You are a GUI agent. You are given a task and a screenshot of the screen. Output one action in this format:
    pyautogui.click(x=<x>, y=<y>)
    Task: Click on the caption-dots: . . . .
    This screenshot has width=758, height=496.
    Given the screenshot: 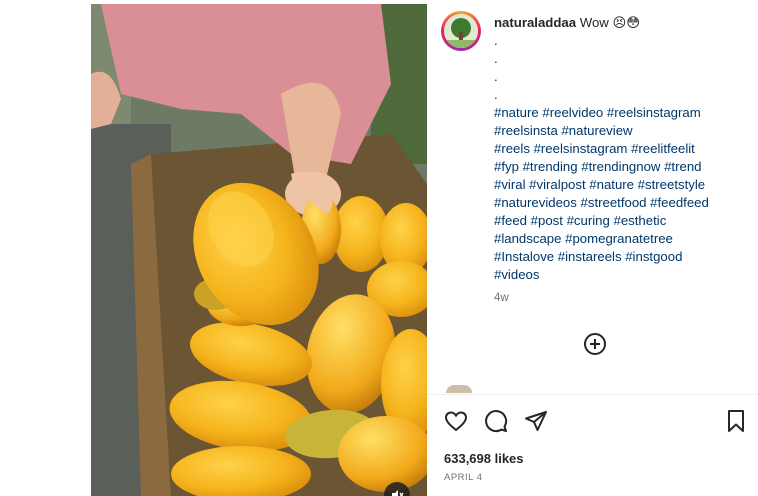 What is the action you would take?
    pyautogui.click(x=619, y=68)
    